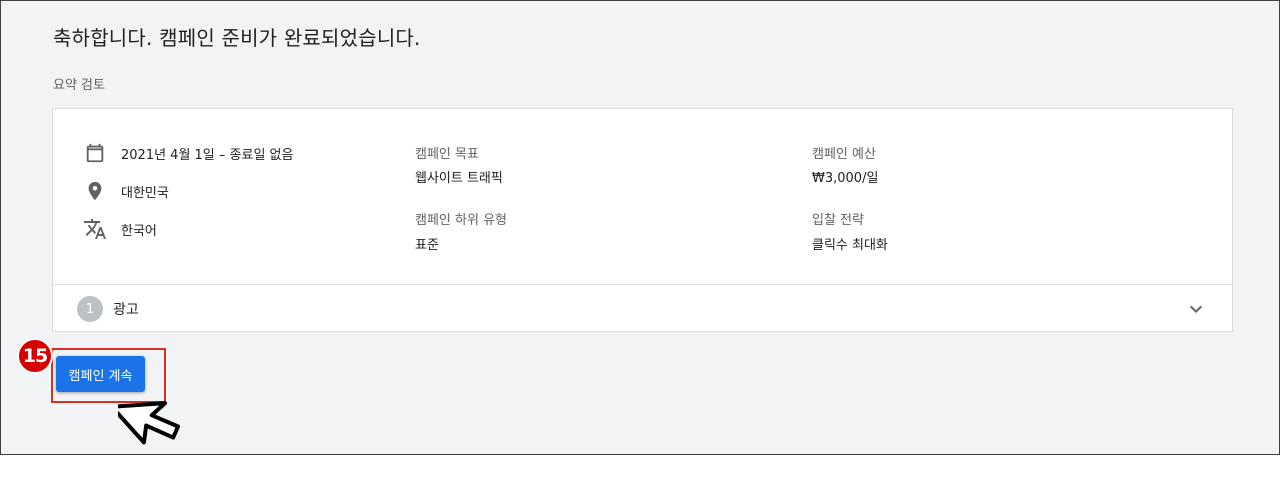 This screenshot has width=1282, height=483. I want to click on step-badge: 15, so click(35, 356).